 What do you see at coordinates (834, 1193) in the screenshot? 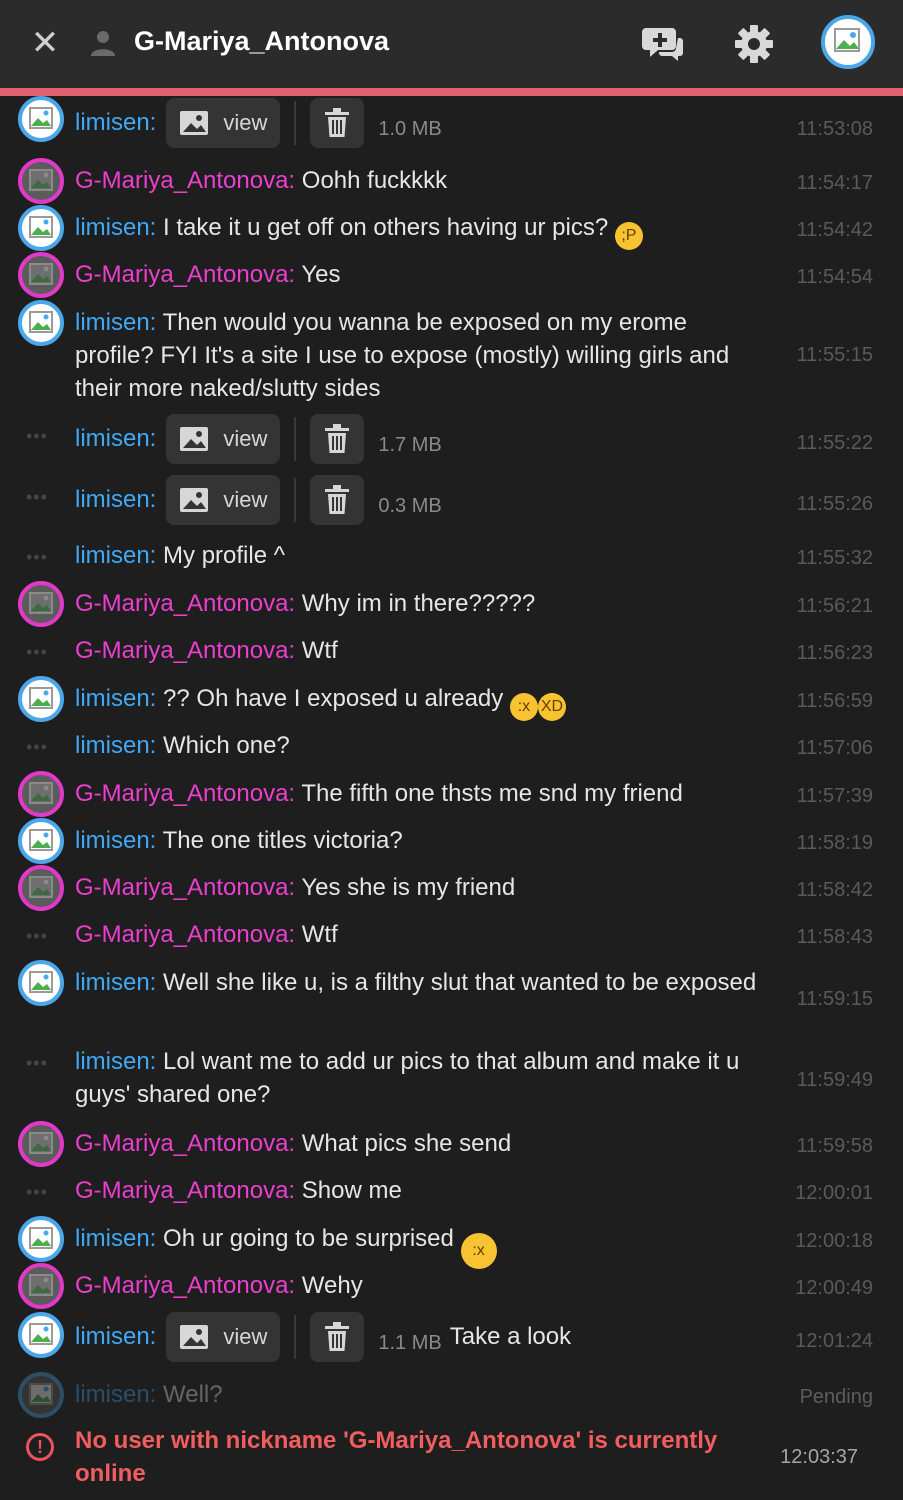
I see `timestamp: 12:00:01` at bounding box center [834, 1193].